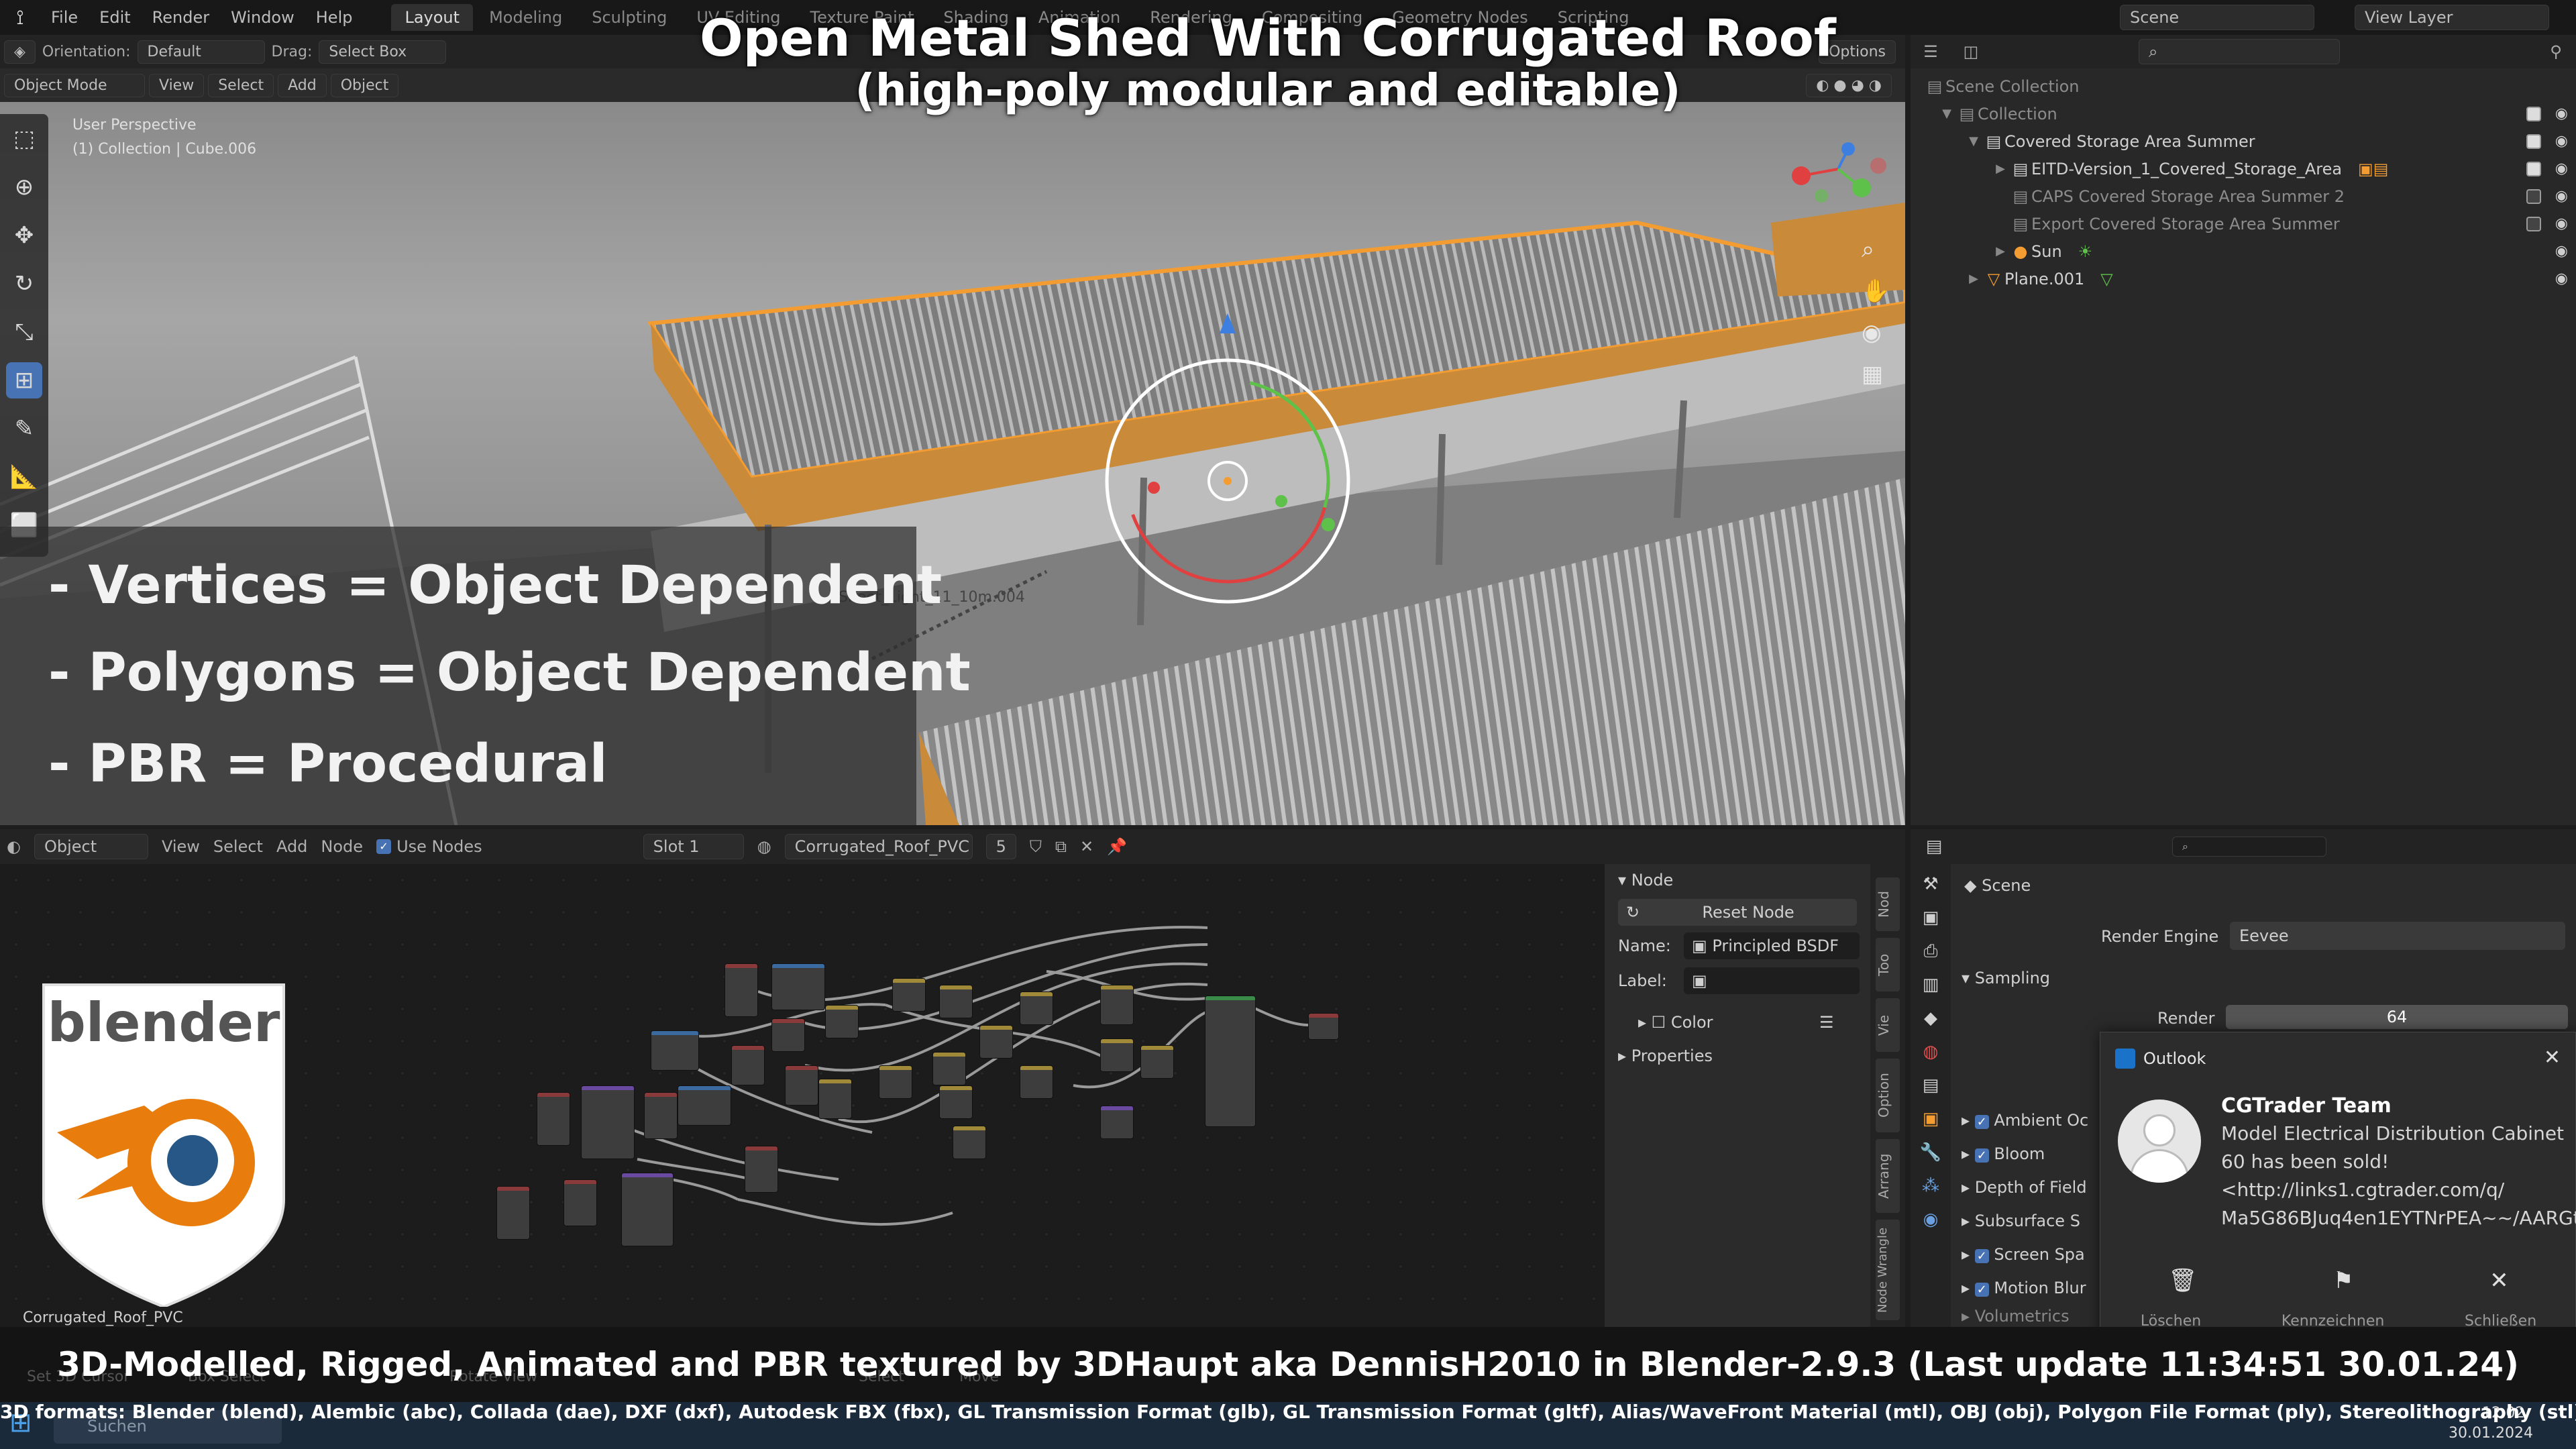  What do you see at coordinates (1971, 51) in the screenshot?
I see `display-mode-icon: ◫` at bounding box center [1971, 51].